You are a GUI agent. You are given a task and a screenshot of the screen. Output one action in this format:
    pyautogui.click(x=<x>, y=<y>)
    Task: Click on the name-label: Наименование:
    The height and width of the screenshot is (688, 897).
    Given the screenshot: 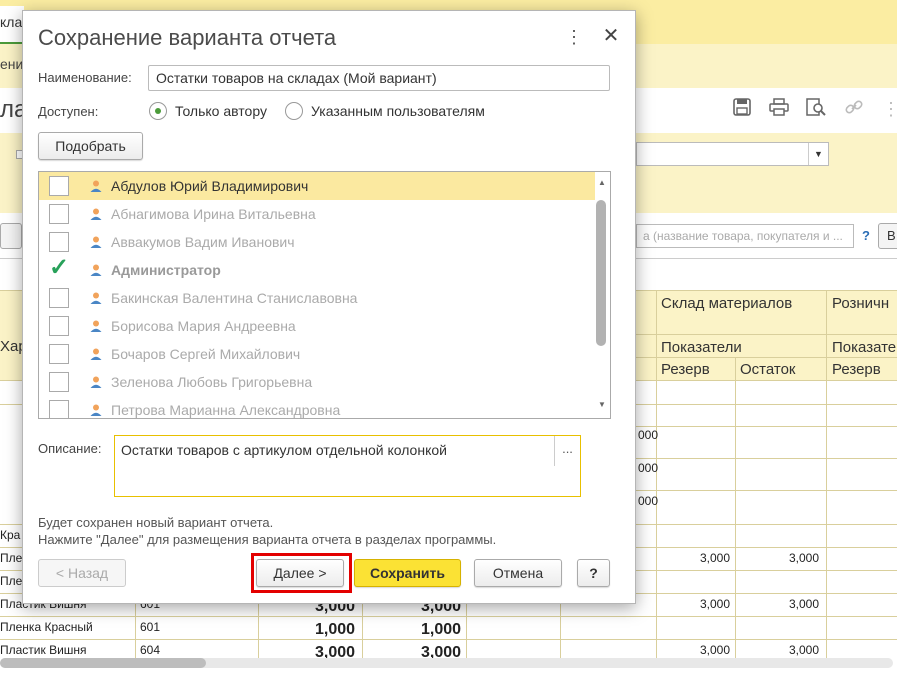 What is the action you would take?
    pyautogui.click(x=85, y=77)
    